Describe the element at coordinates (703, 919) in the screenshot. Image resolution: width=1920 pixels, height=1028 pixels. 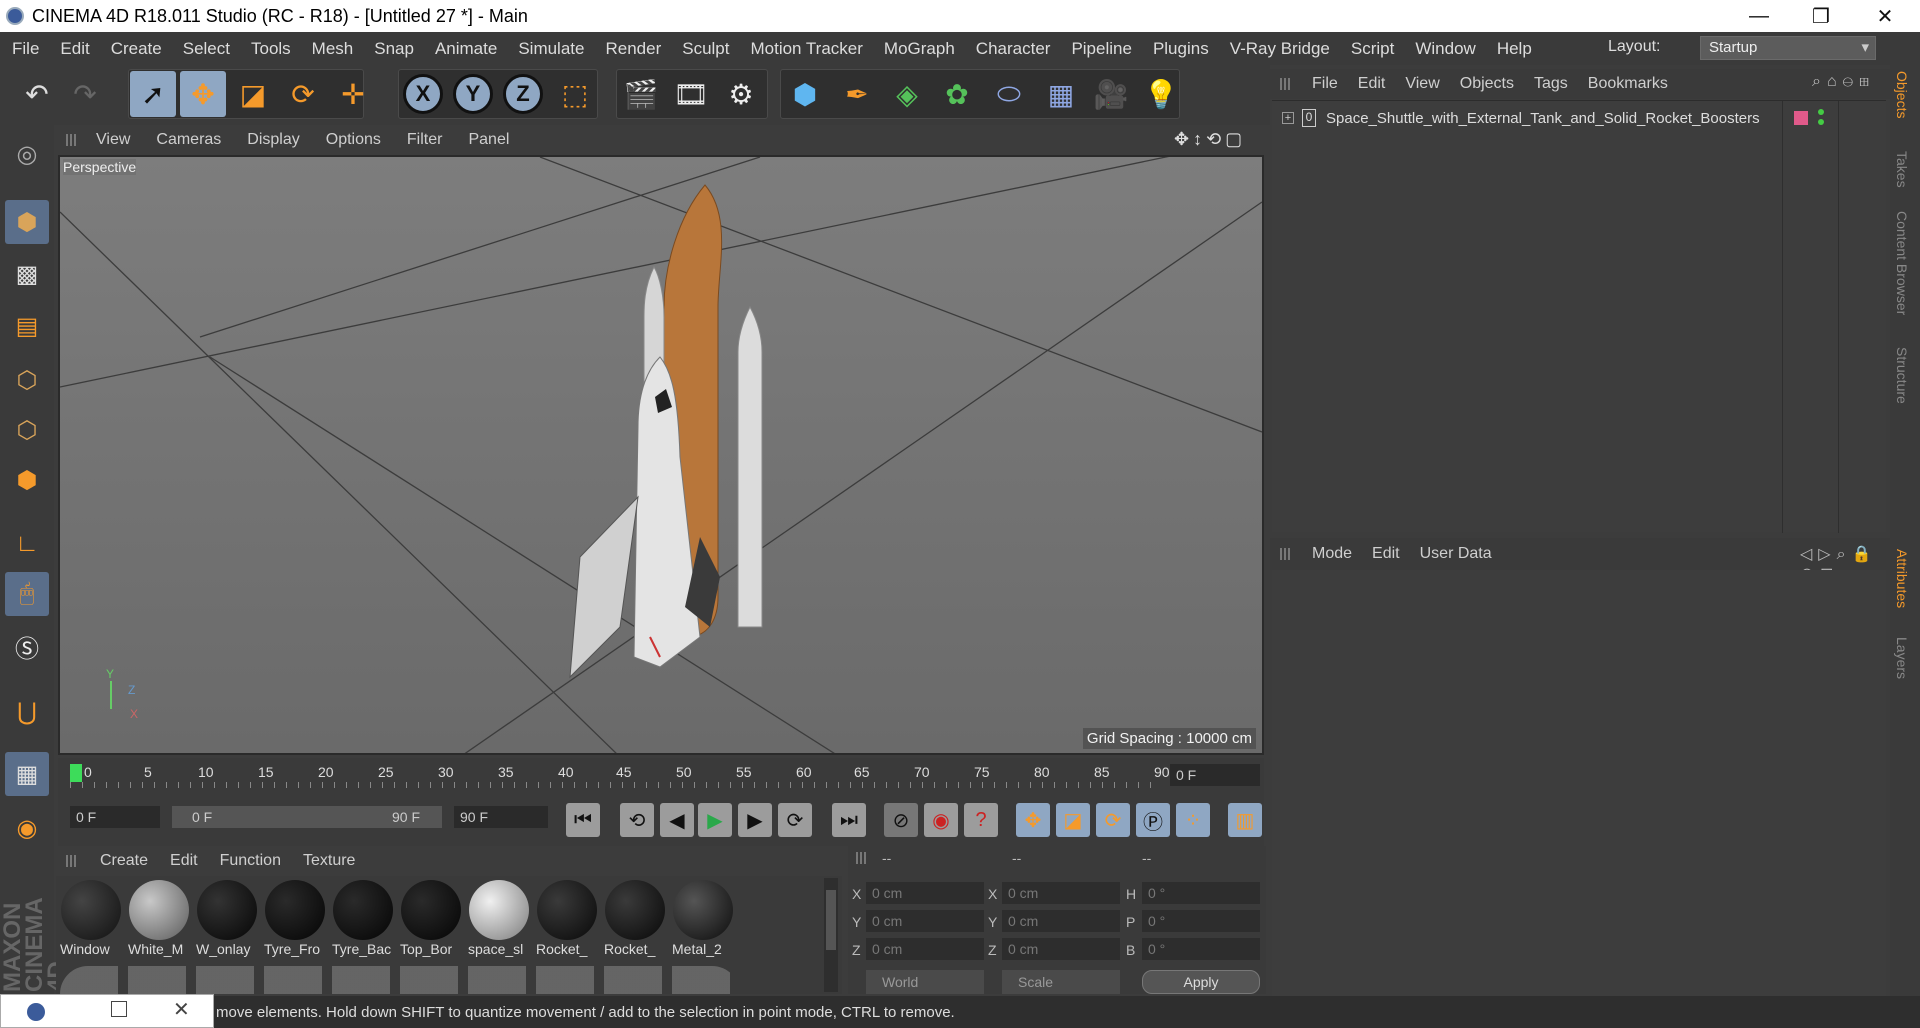
I see `material-swatch: Metal_2` at that location.